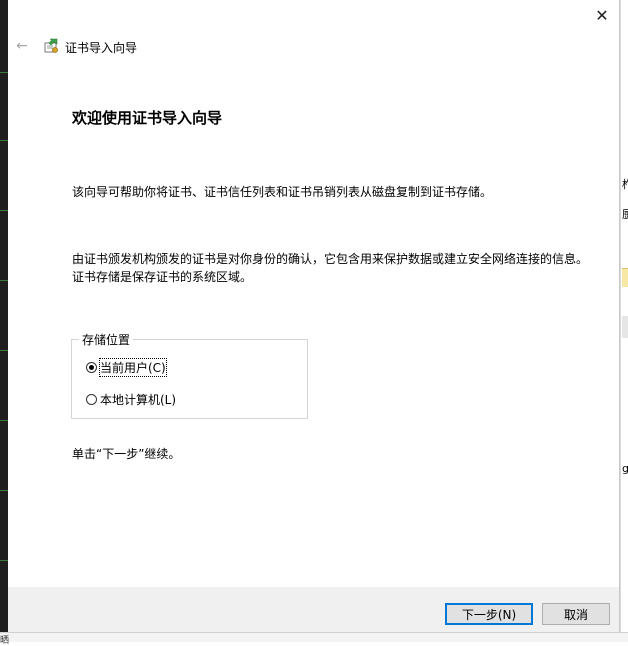 This screenshot has width=628, height=646. Describe the element at coordinates (5, 641) in the screenshot. I see `background-text-fragment: 晒` at that location.